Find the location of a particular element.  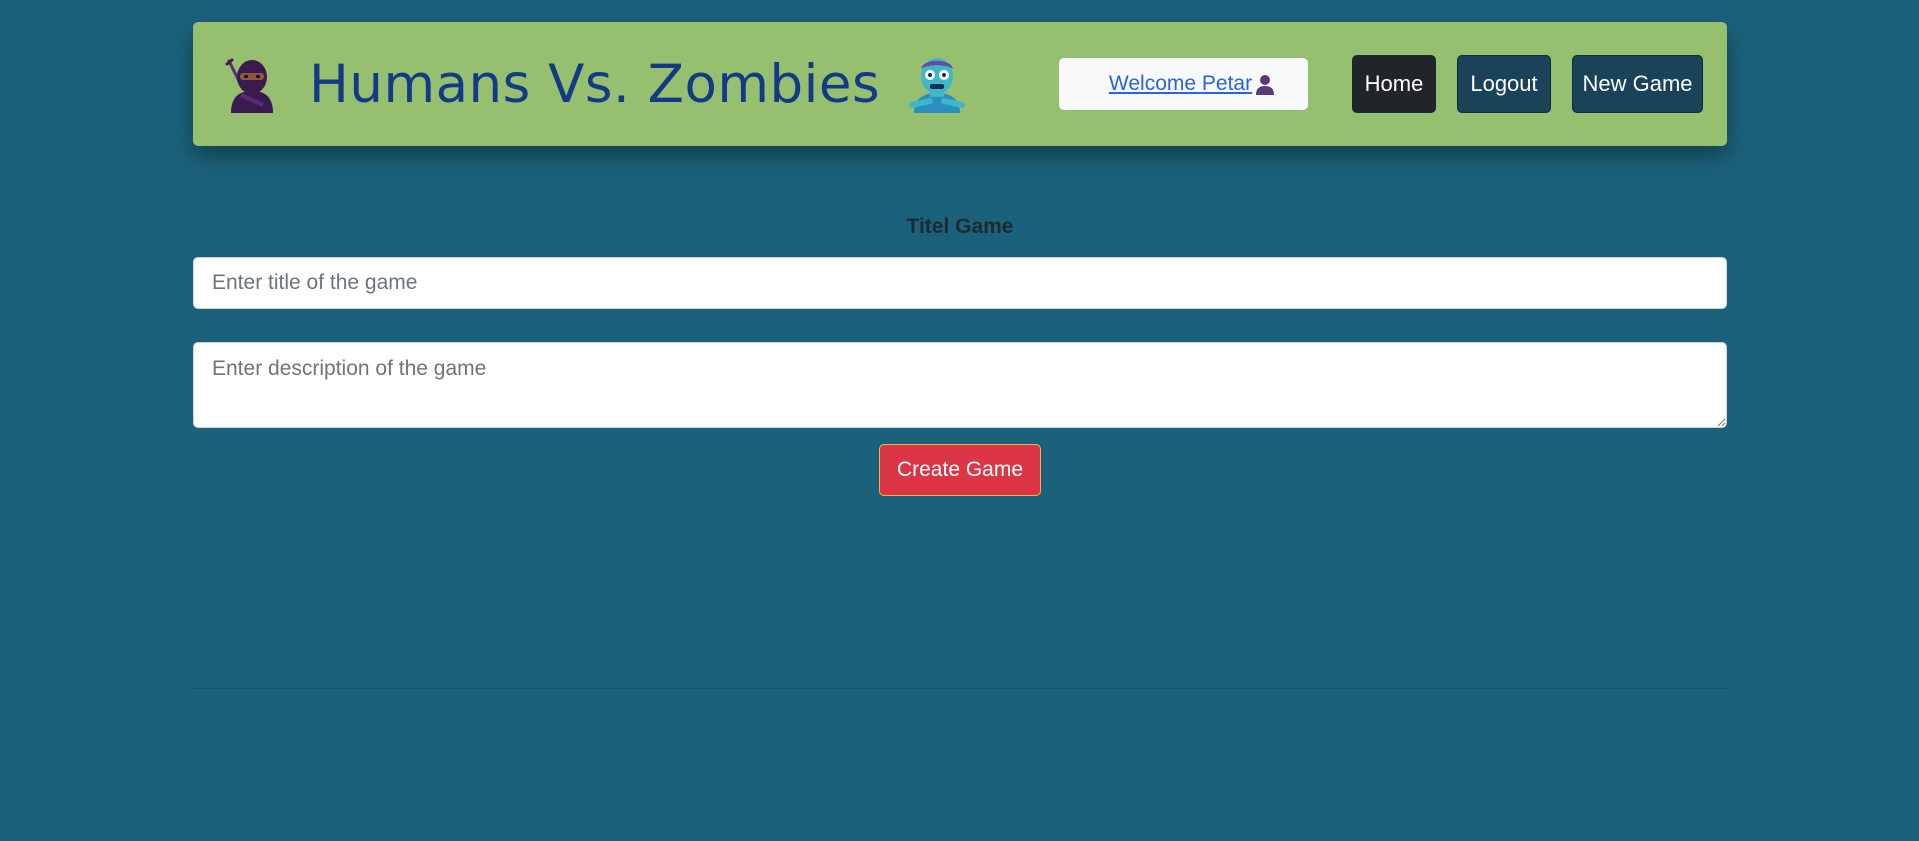

create-game-button: Create Game is located at coordinates (960, 470).